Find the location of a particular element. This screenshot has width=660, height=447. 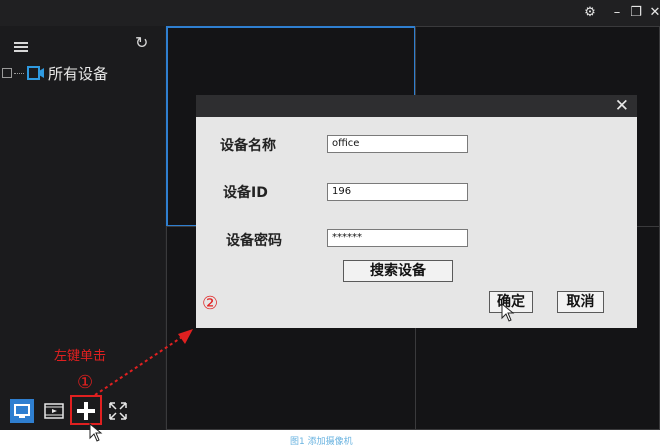

device-password-input: ****** is located at coordinates (397, 238).